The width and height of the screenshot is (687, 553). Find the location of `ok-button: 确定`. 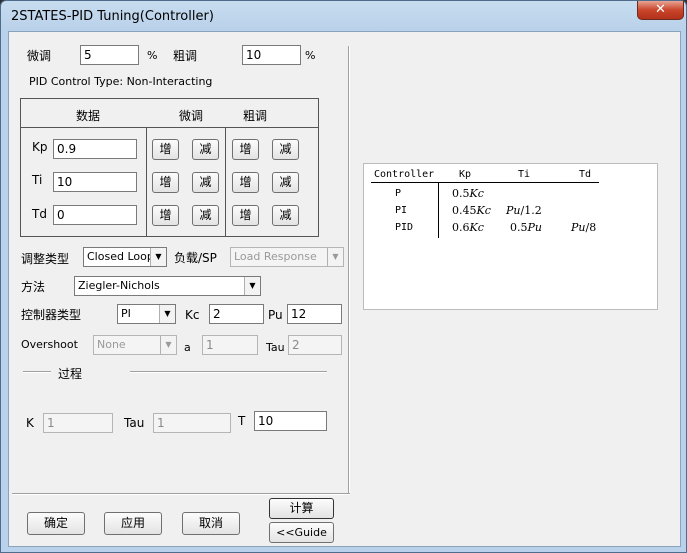

ok-button: 确定 is located at coordinates (56, 523).